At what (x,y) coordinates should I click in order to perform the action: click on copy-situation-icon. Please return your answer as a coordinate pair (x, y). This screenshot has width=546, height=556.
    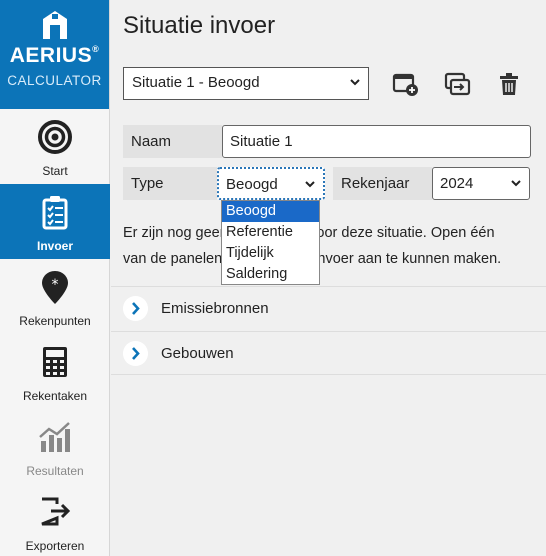
    Looking at the image, I should click on (457, 84).